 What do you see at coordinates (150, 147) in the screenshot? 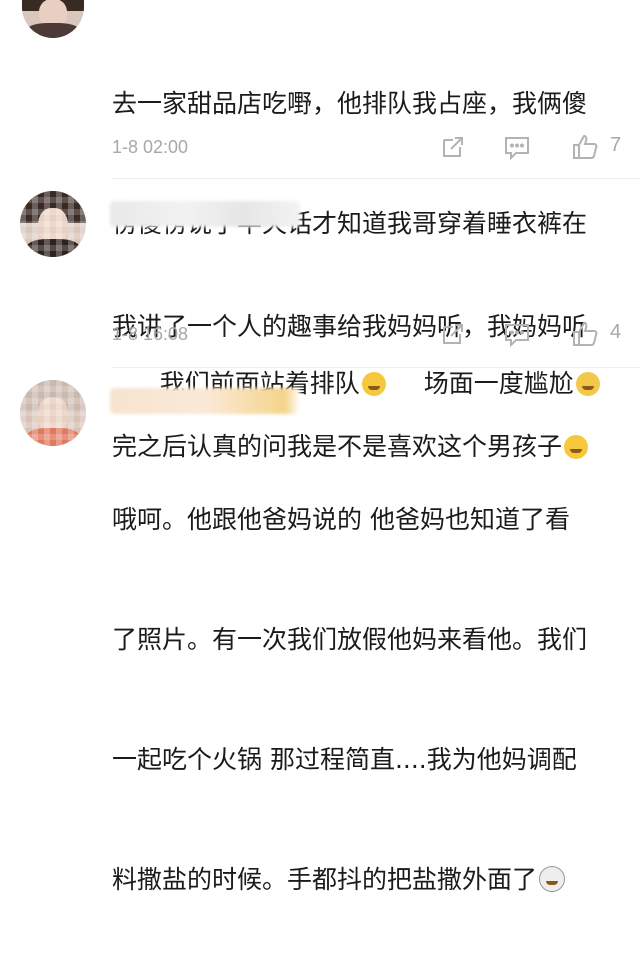
I see `comment-time: 1-8 02:00` at bounding box center [150, 147].